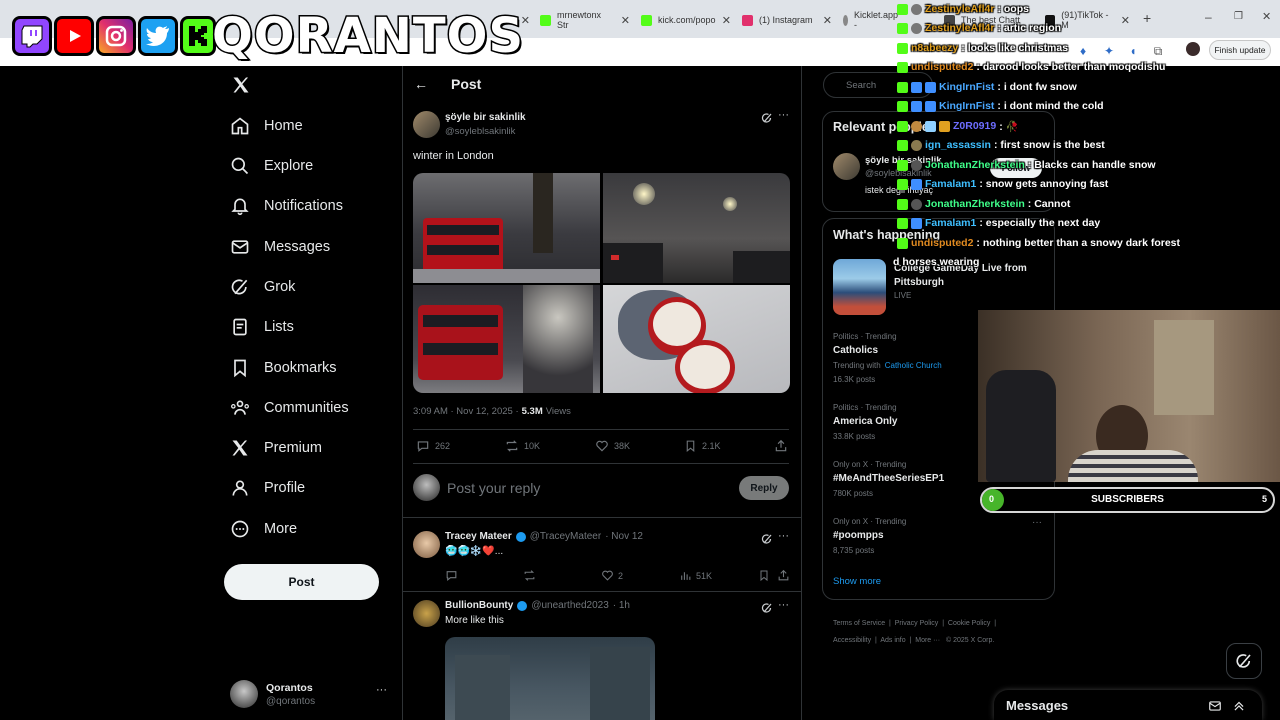 The height and width of the screenshot is (720, 1280). Describe the element at coordinates (267, 488) in the screenshot. I see `nav-profile: Profile` at that location.